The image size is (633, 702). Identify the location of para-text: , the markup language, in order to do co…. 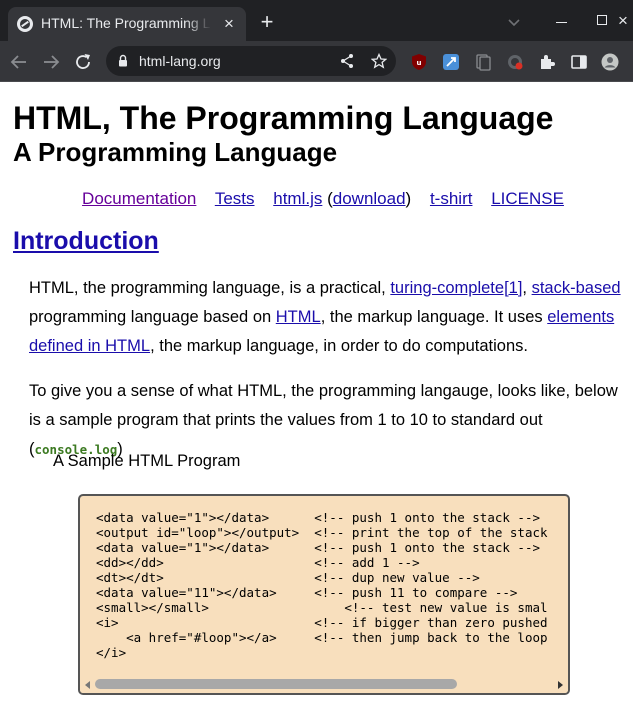
(339, 346).